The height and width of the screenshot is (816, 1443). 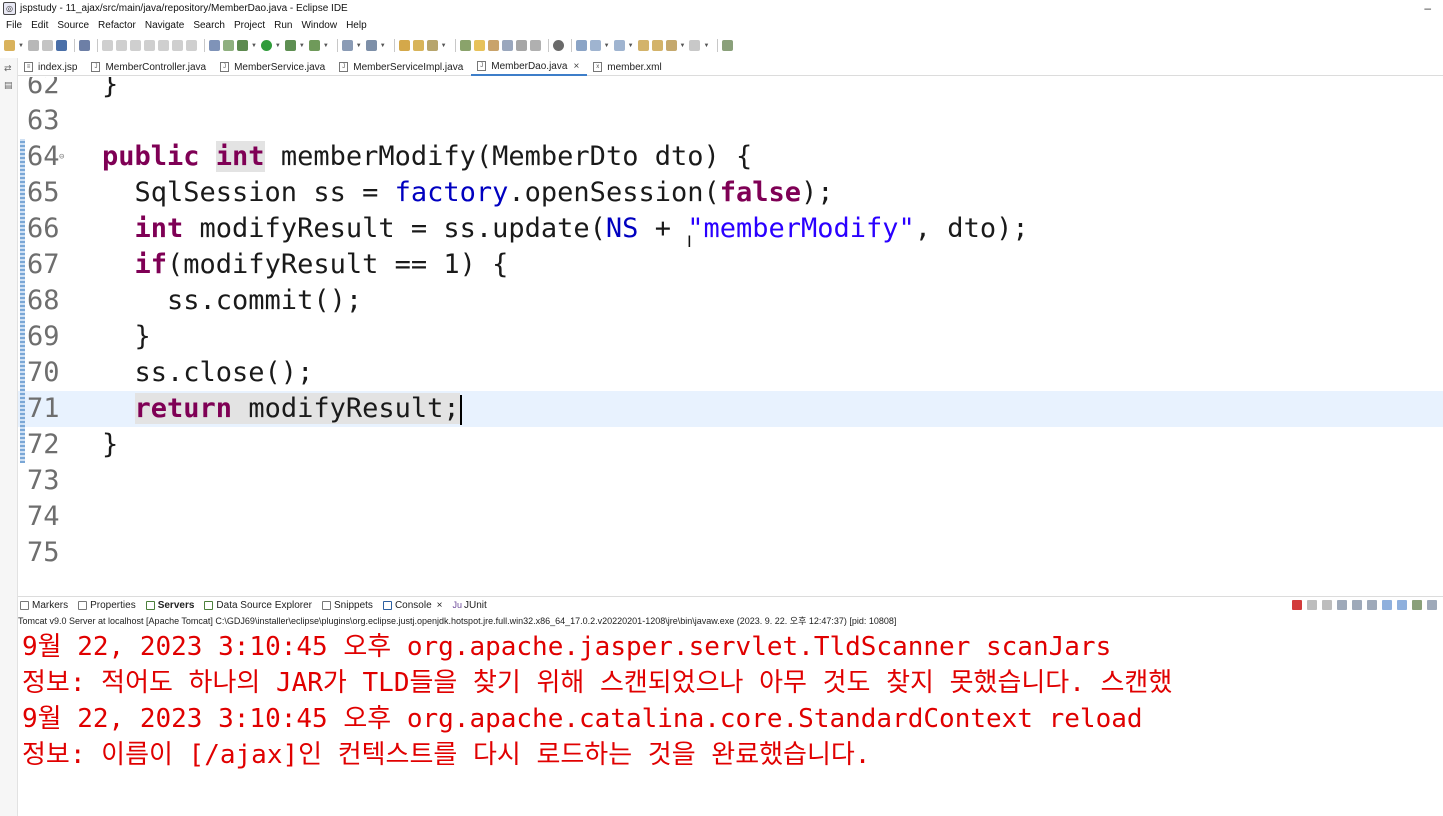 I want to click on snippets-icon, so click(x=327, y=605).